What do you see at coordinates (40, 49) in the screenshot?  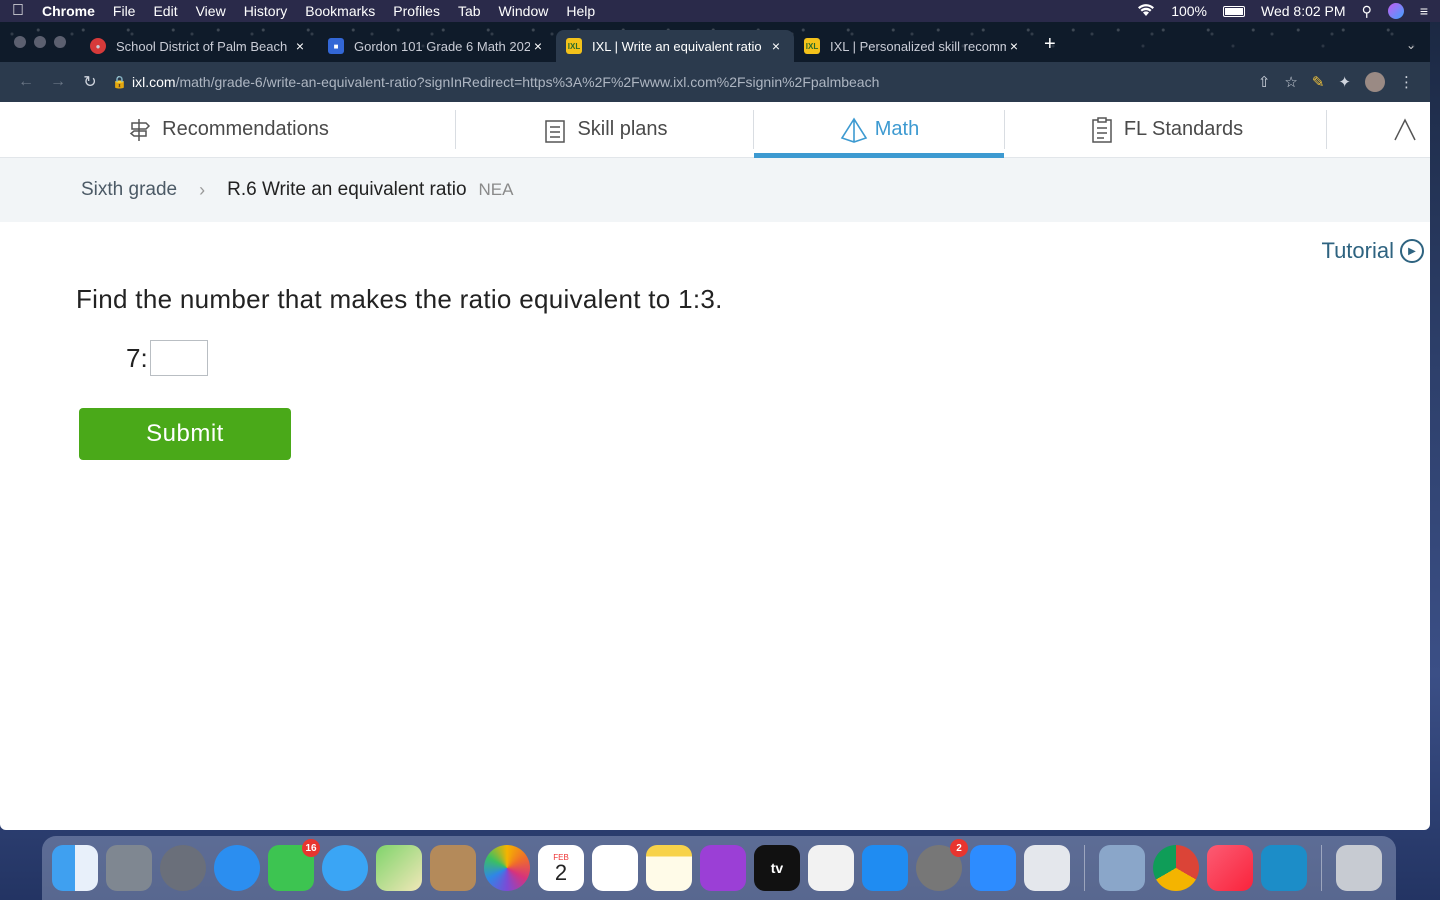 I see `window-controls` at bounding box center [40, 49].